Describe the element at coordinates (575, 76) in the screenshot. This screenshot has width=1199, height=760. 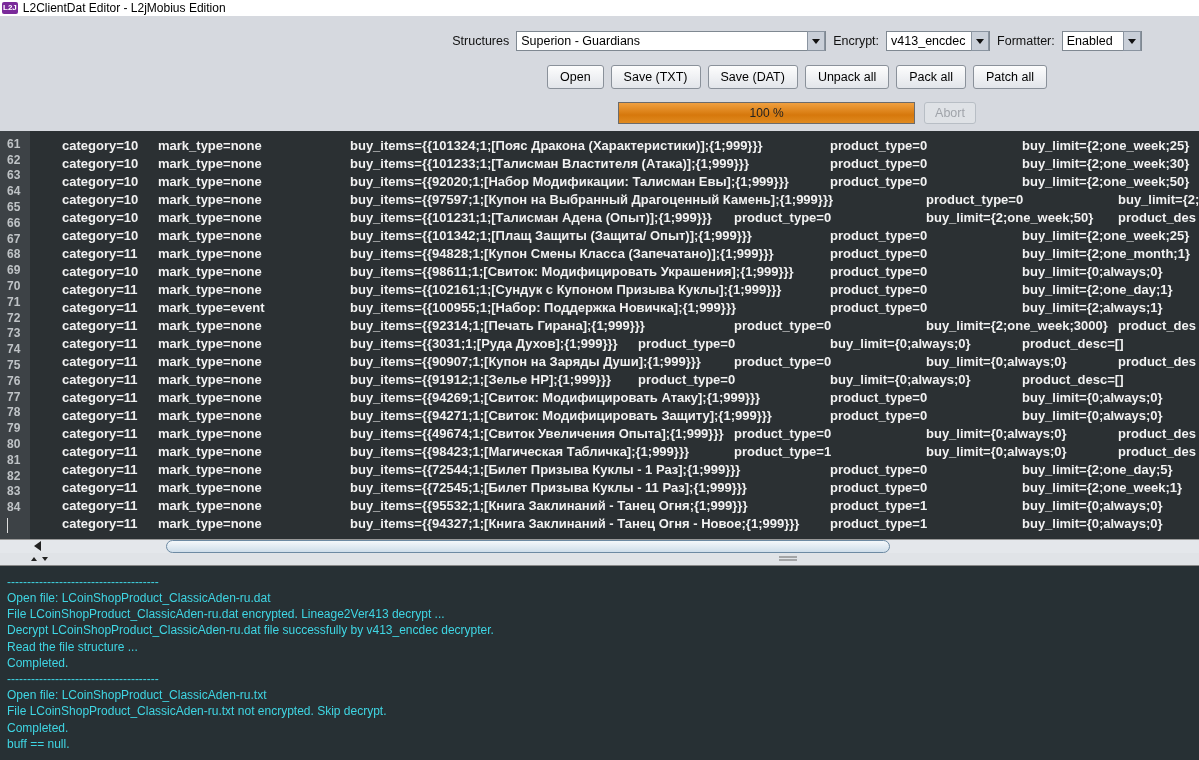
I see `toolbar-button: Open` at that location.